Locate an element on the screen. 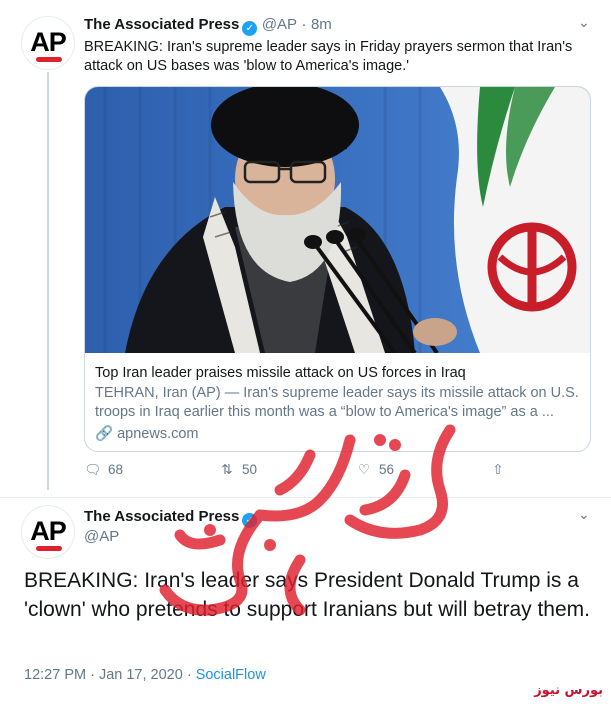  tweet-1-header: The Associated Press ✓ @AP · 8m is located at coordinates (208, 26).